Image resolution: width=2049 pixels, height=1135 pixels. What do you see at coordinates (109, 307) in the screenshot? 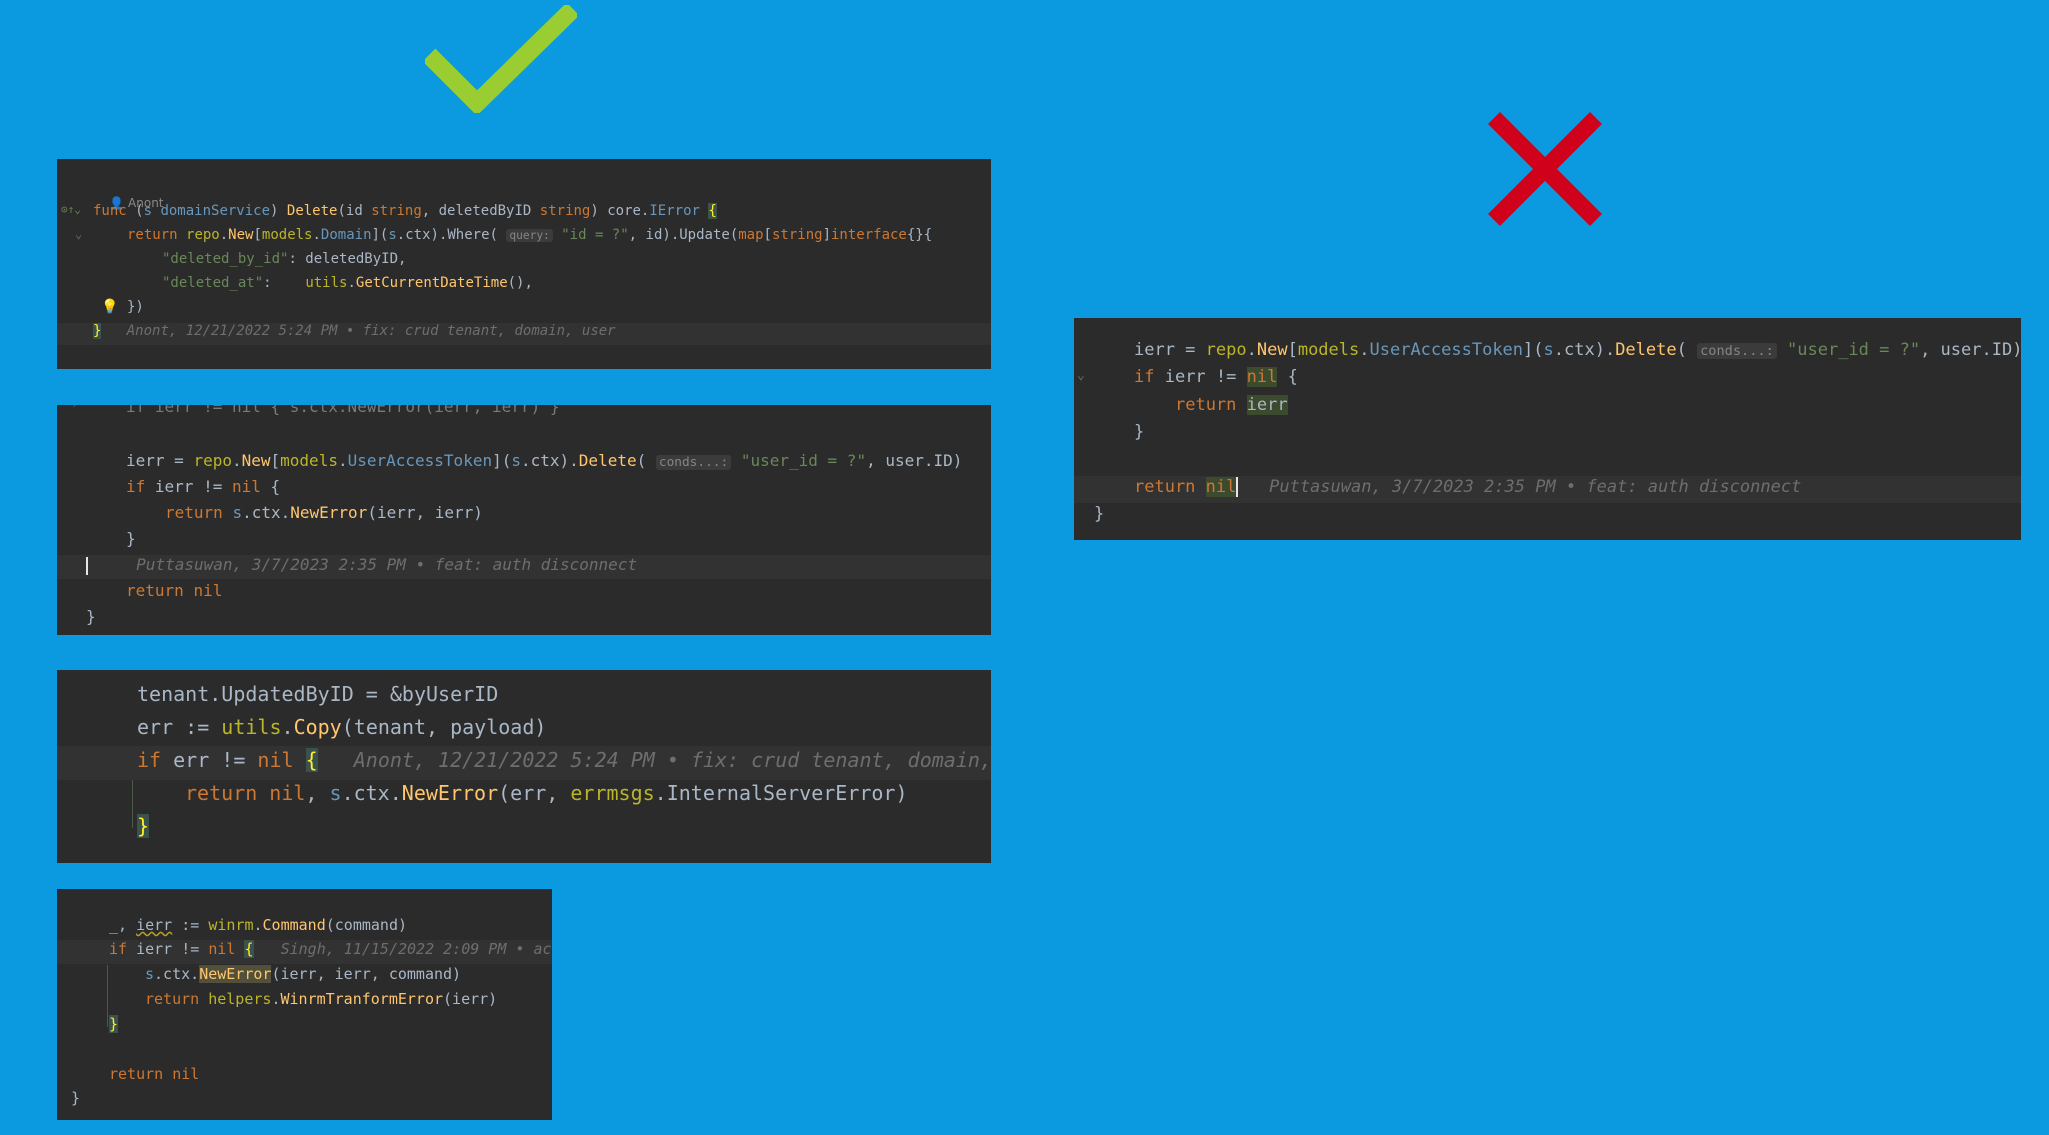
I see `lightbulb-icon: 💡` at bounding box center [109, 307].